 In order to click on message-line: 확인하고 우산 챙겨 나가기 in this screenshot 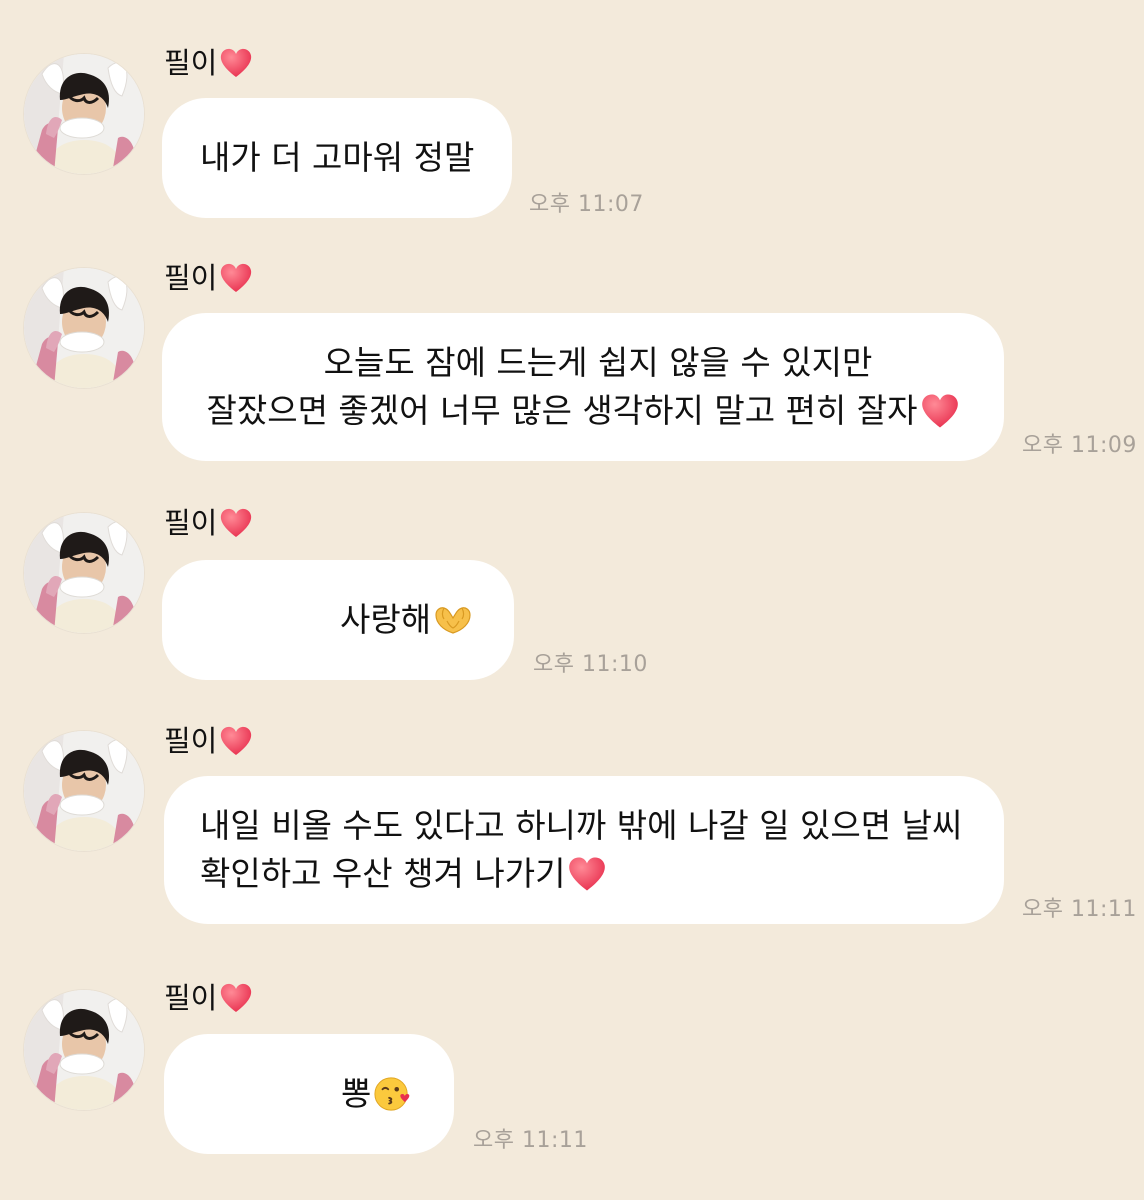, I will do `click(383, 873)`.